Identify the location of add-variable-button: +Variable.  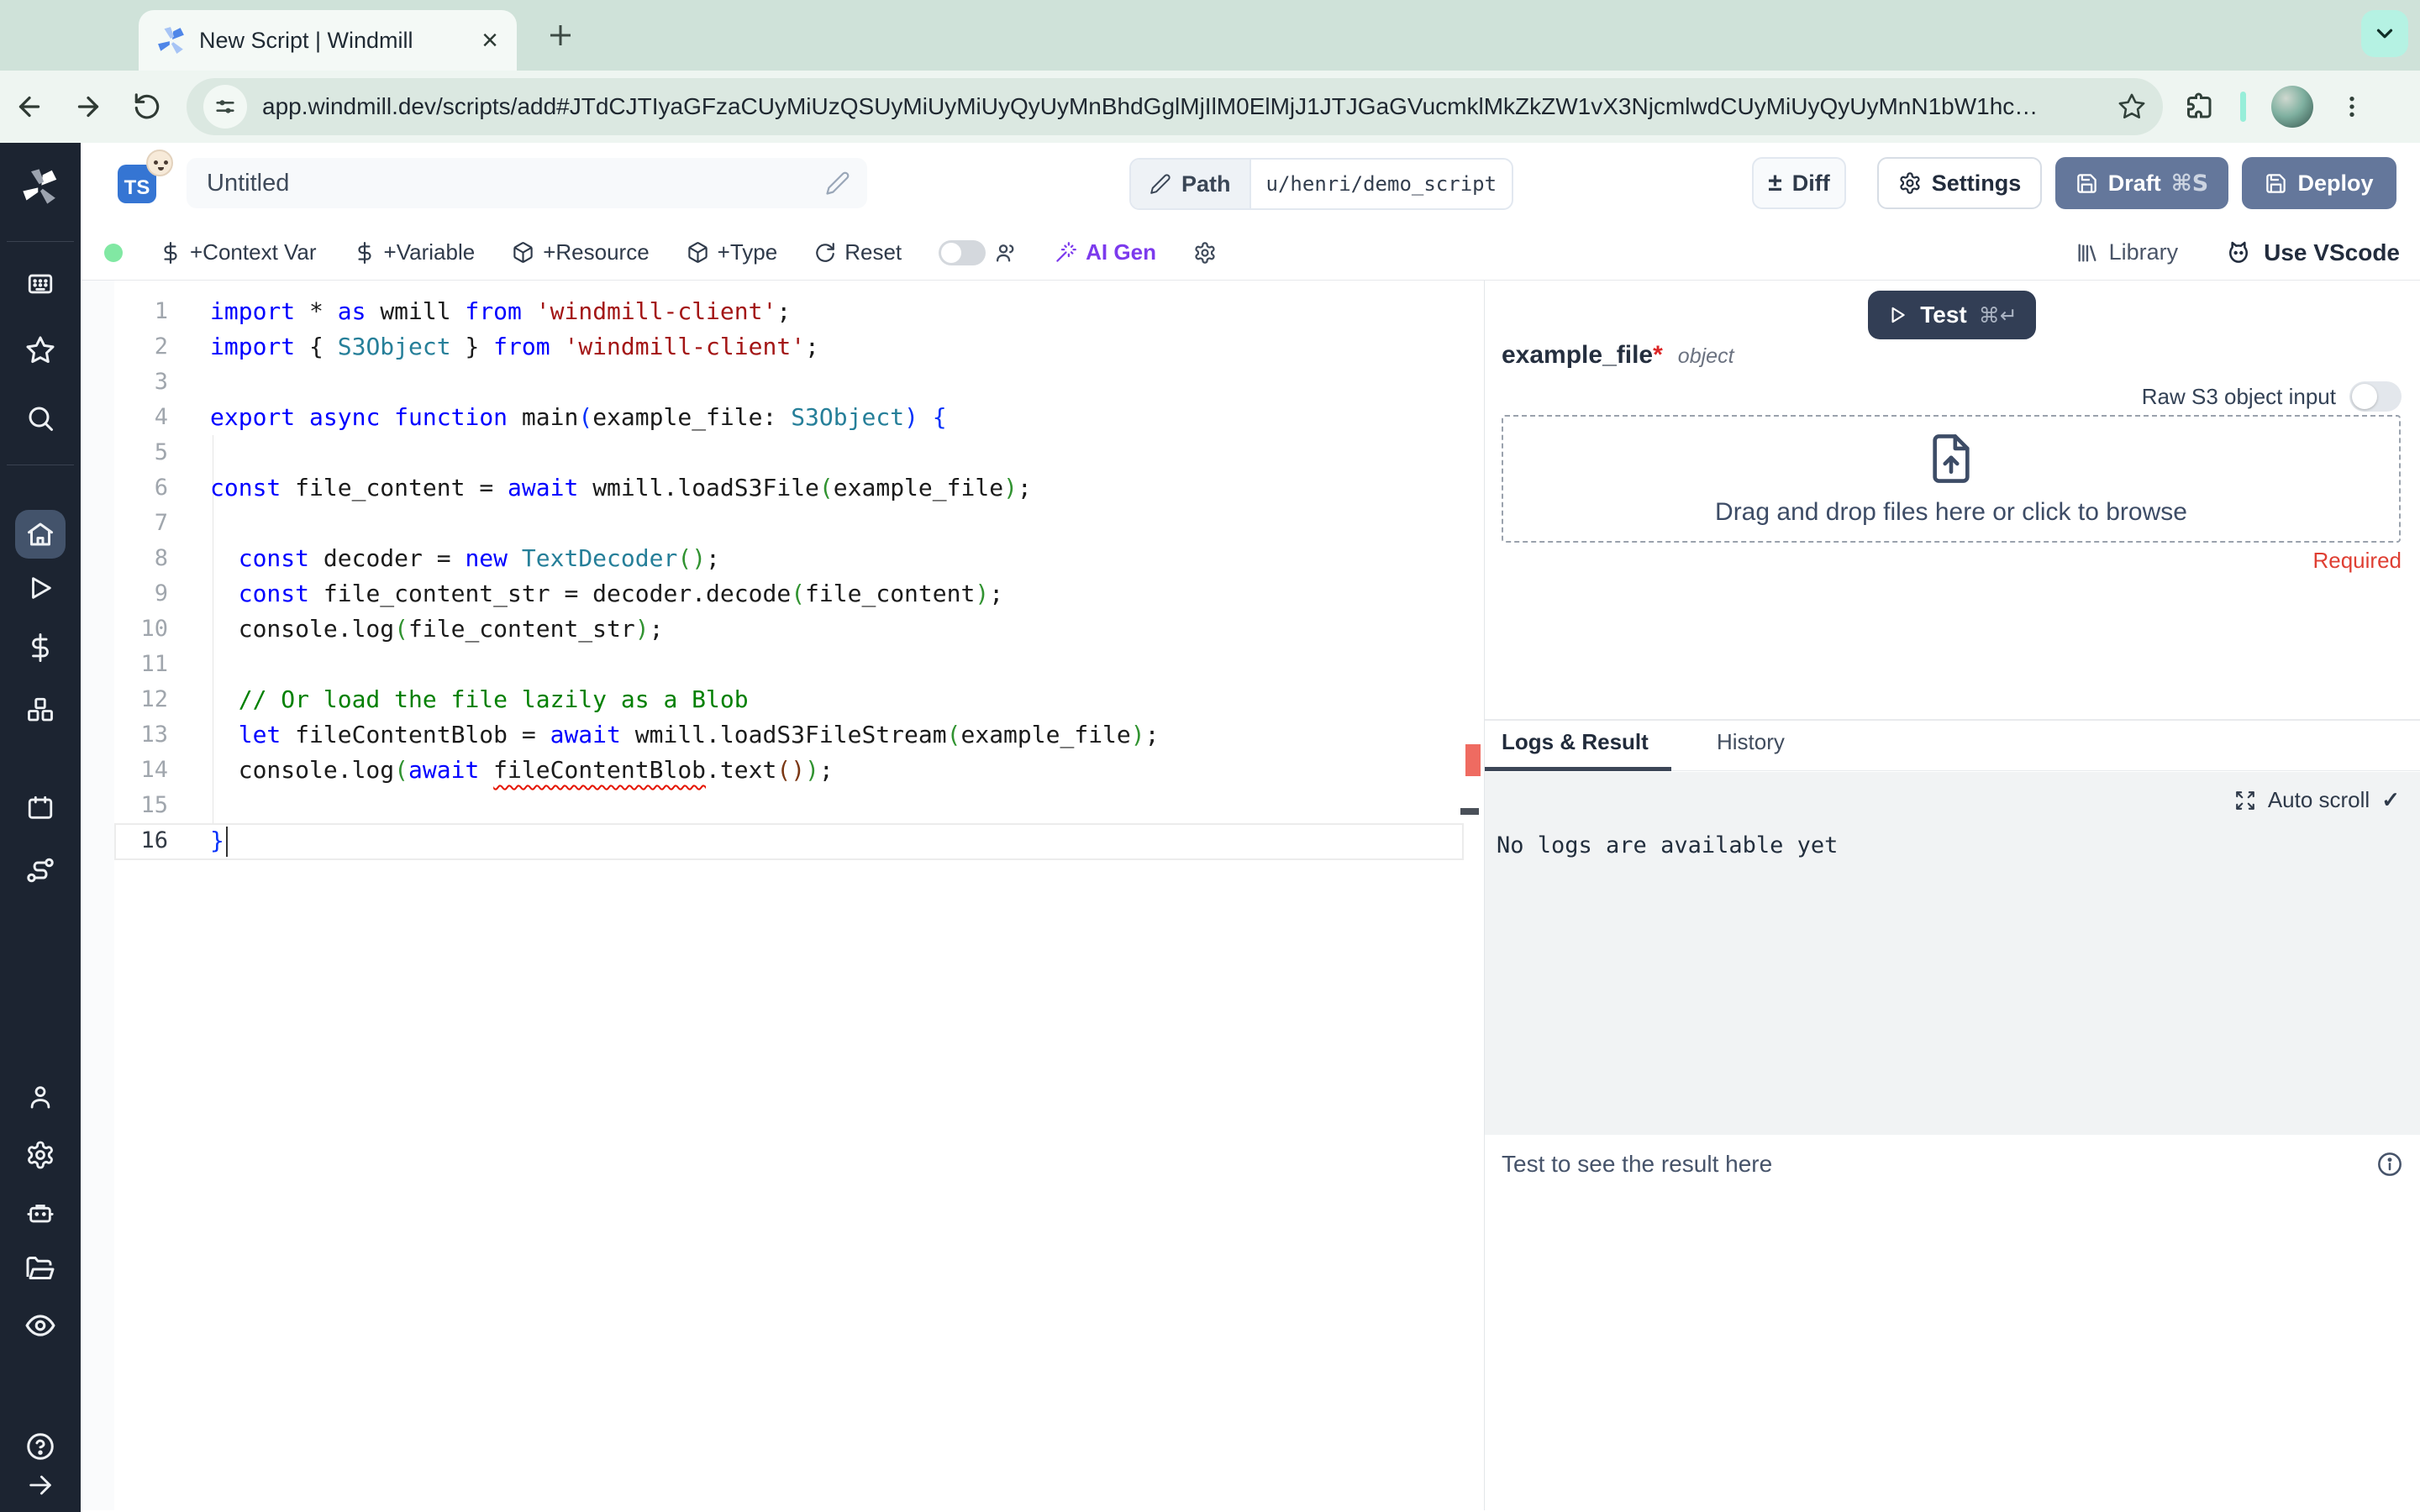
(415, 252).